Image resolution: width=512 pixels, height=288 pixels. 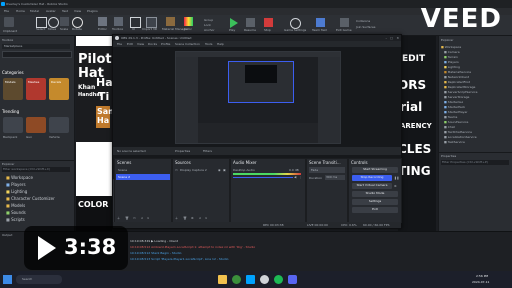 I want to click on obs-menu-tools: Tools, so click(x=208, y=44).